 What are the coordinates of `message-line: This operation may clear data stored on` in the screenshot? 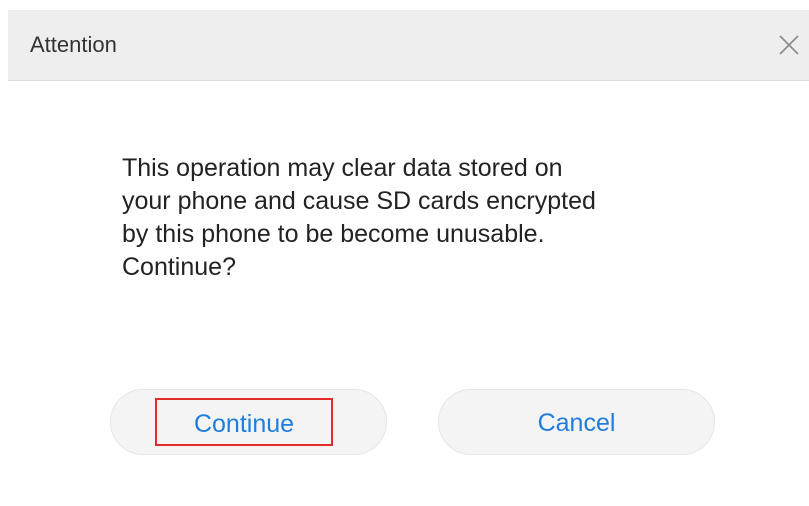 It's located at (342, 168).